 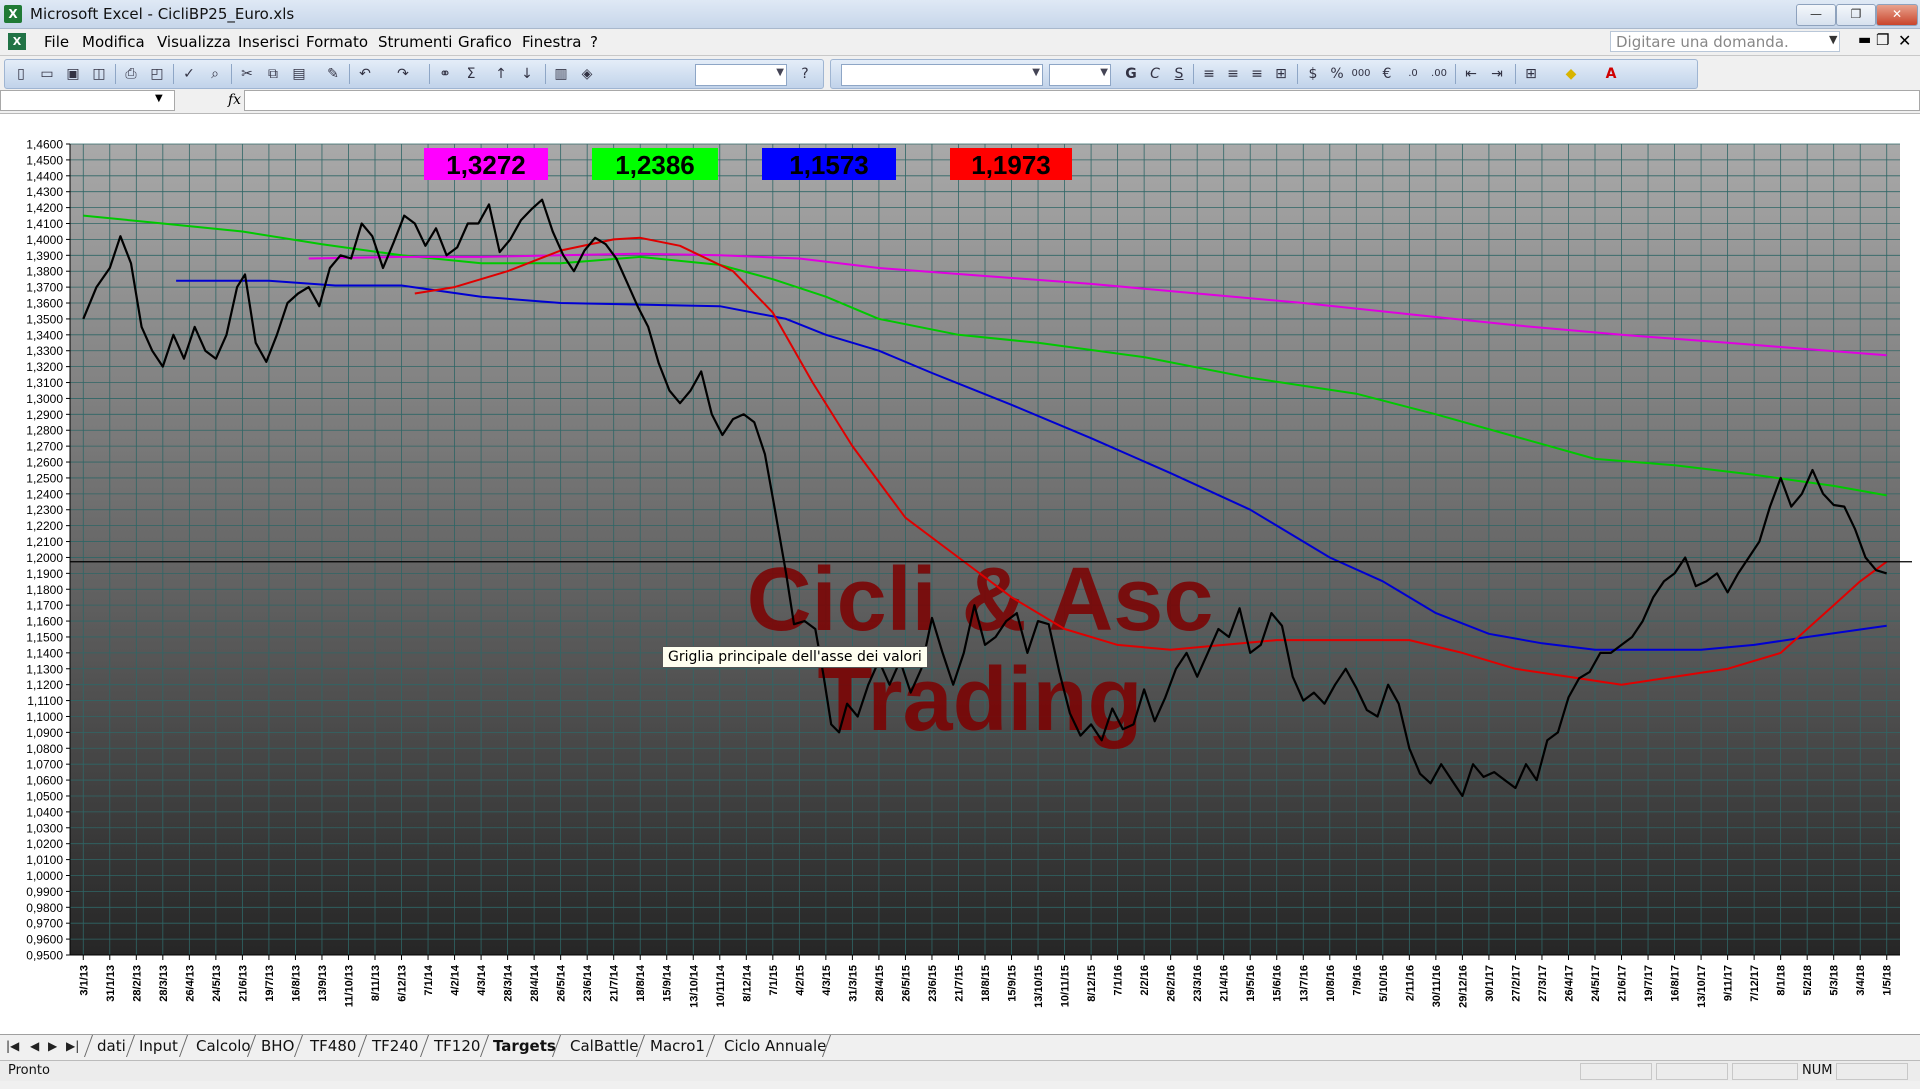 What do you see at coordinates (1257, 74) in the screenshot?
I see `align-right-icon: ≡` at bounding box center [1257, 74].